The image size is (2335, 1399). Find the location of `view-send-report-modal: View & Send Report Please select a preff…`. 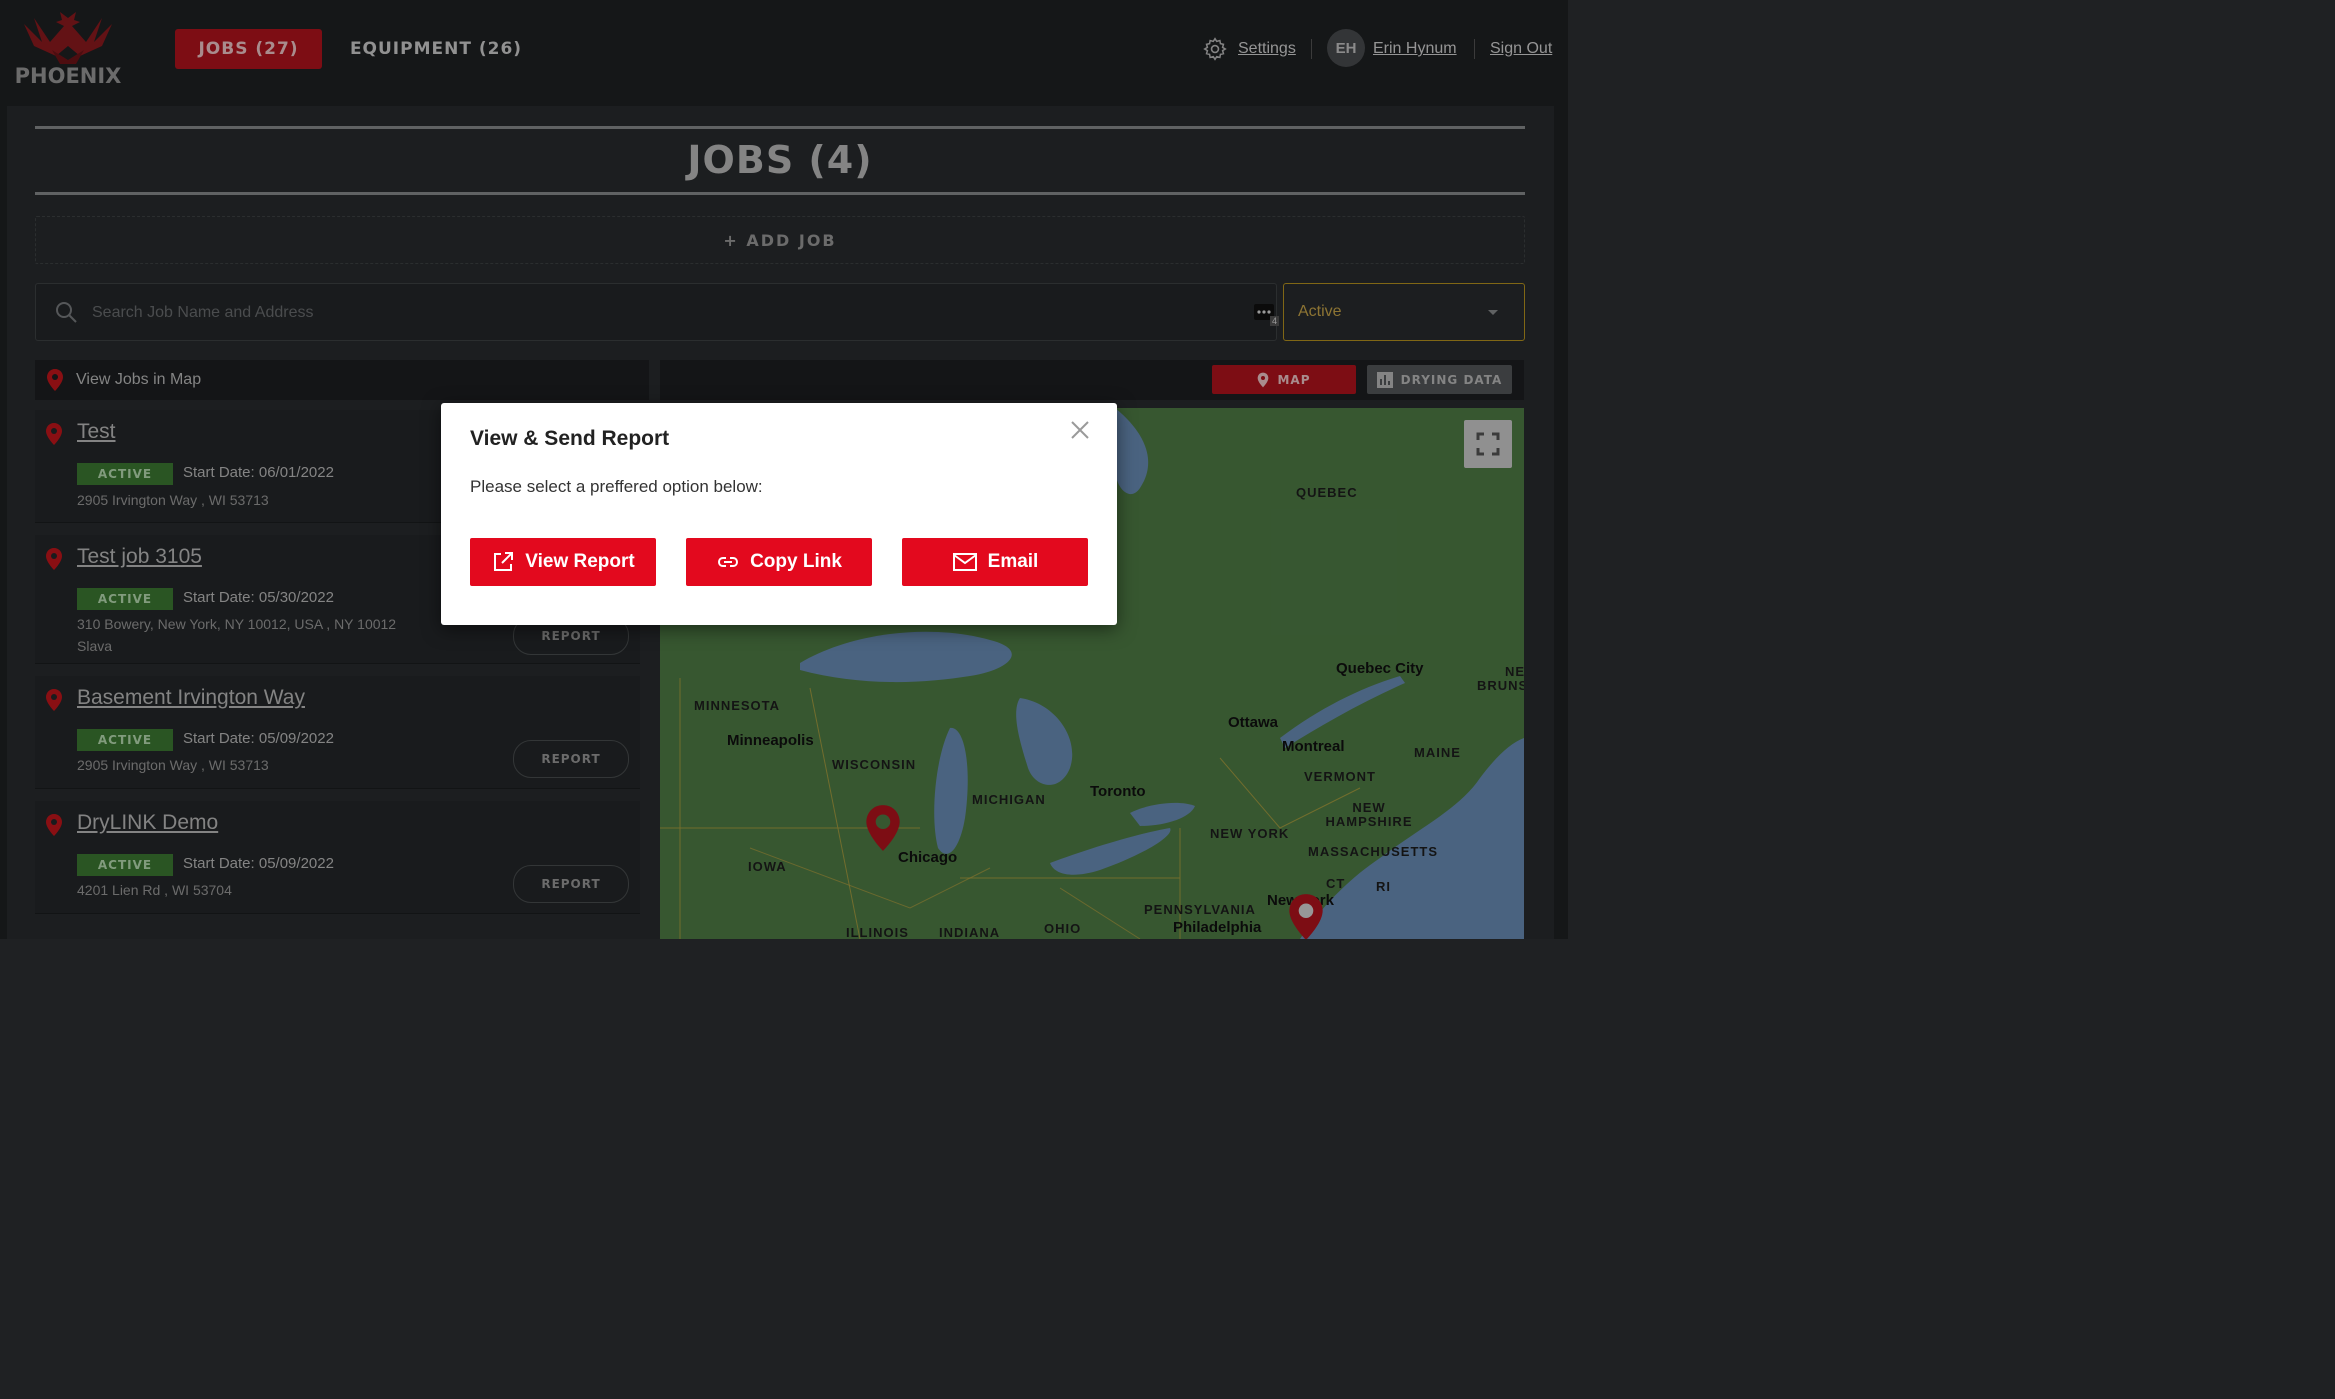

view-send-report-modal: View & Send Report Please select a preff… is located at coordinates (779, 514).